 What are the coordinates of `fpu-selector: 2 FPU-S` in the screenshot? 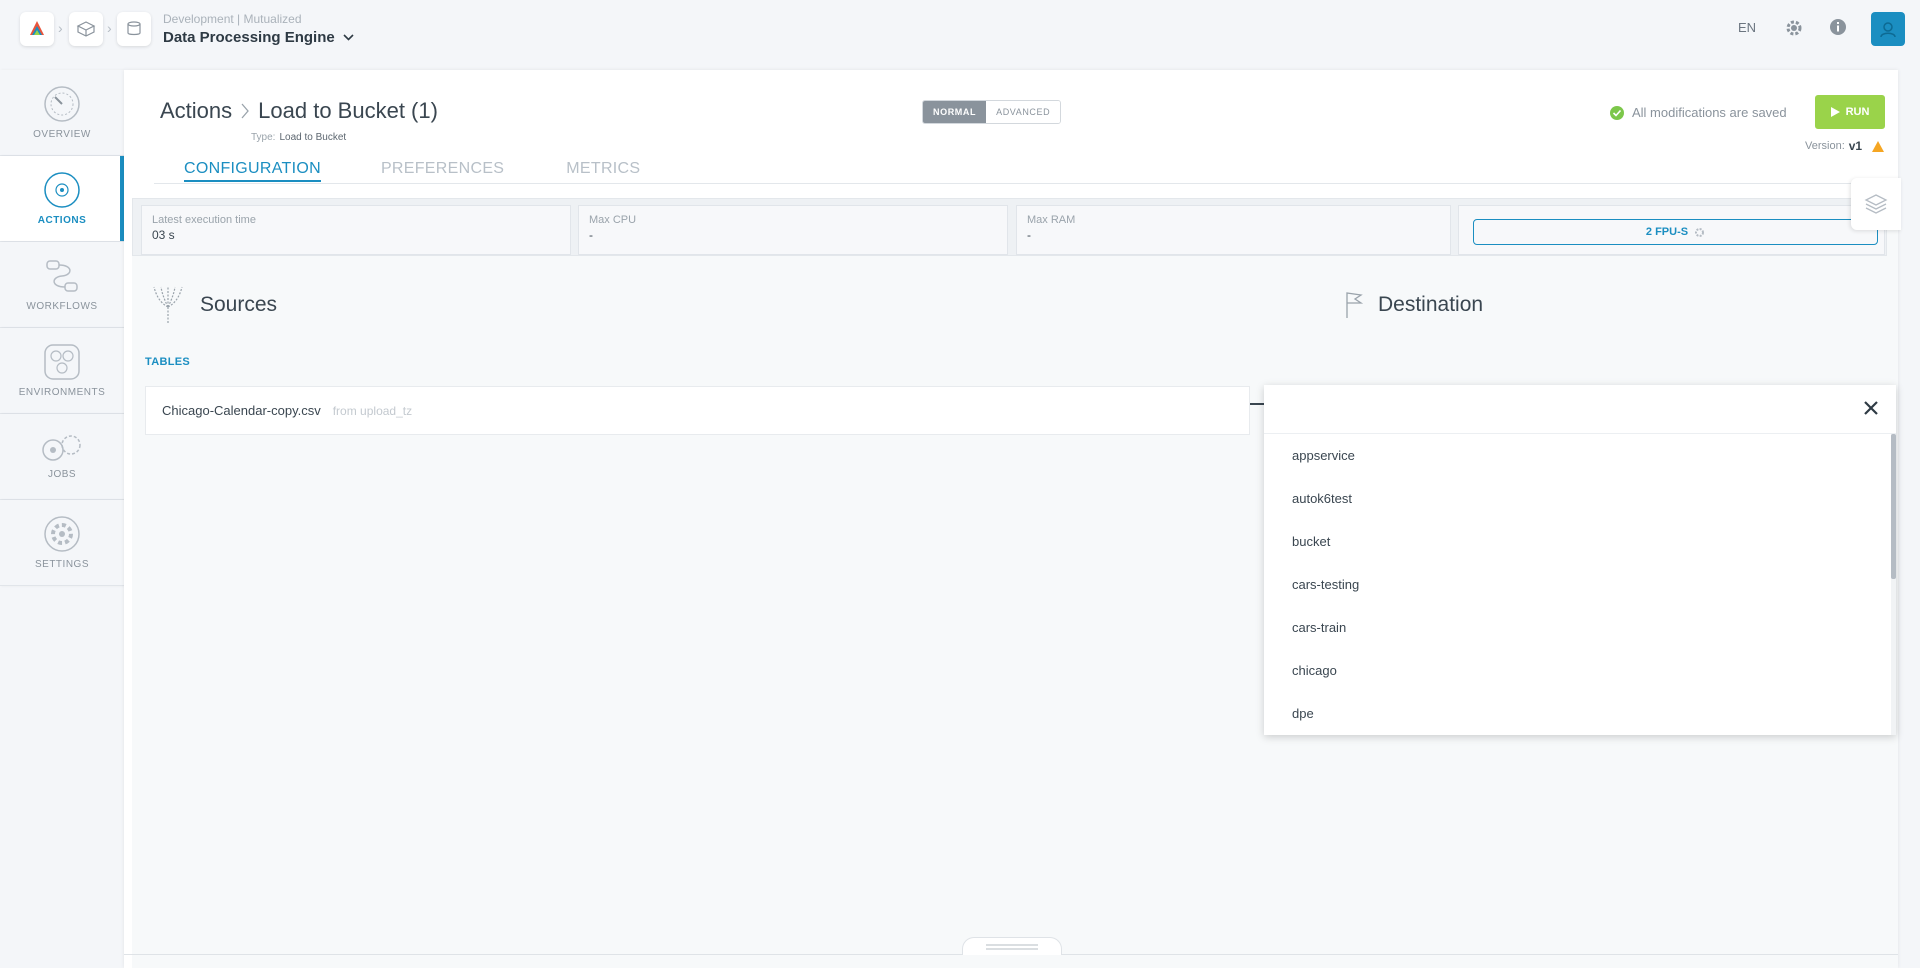 It's located at (1675, 232).